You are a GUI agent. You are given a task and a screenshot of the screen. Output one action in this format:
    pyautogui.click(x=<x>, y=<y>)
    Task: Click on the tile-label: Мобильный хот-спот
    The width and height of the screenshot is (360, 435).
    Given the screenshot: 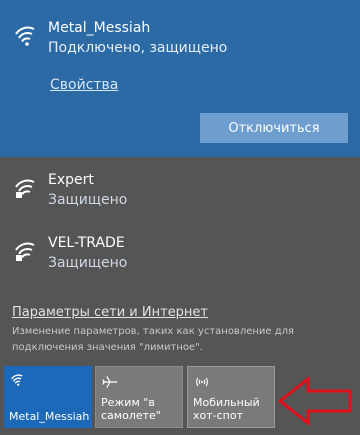 What is the action you would take?
    pyautogui.click(x=226, y=409)
    